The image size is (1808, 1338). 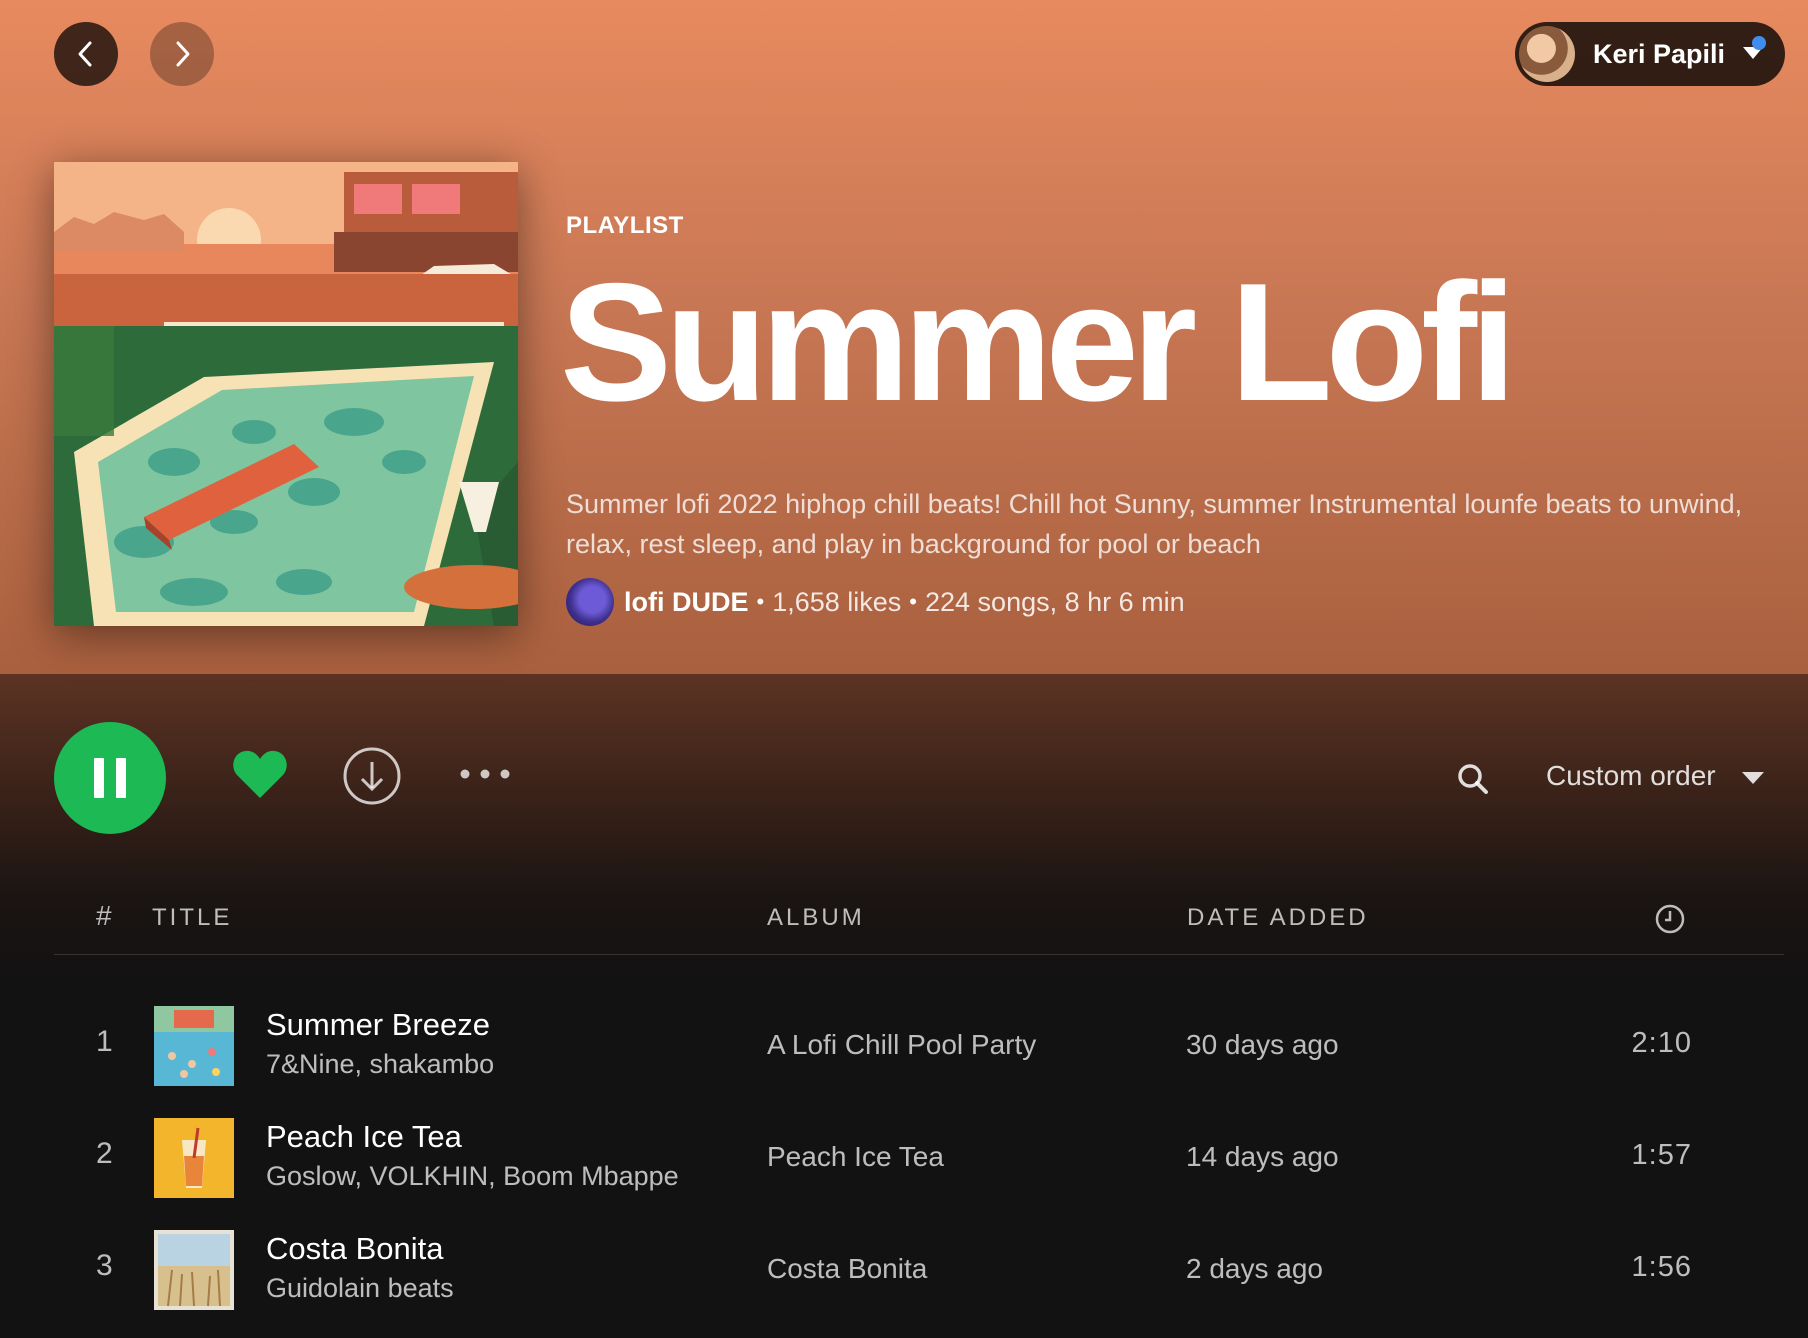 What do you see at coordinates (1547, 54) in the screenshot?
I see `avatar` at bounding box center [1547, 54].